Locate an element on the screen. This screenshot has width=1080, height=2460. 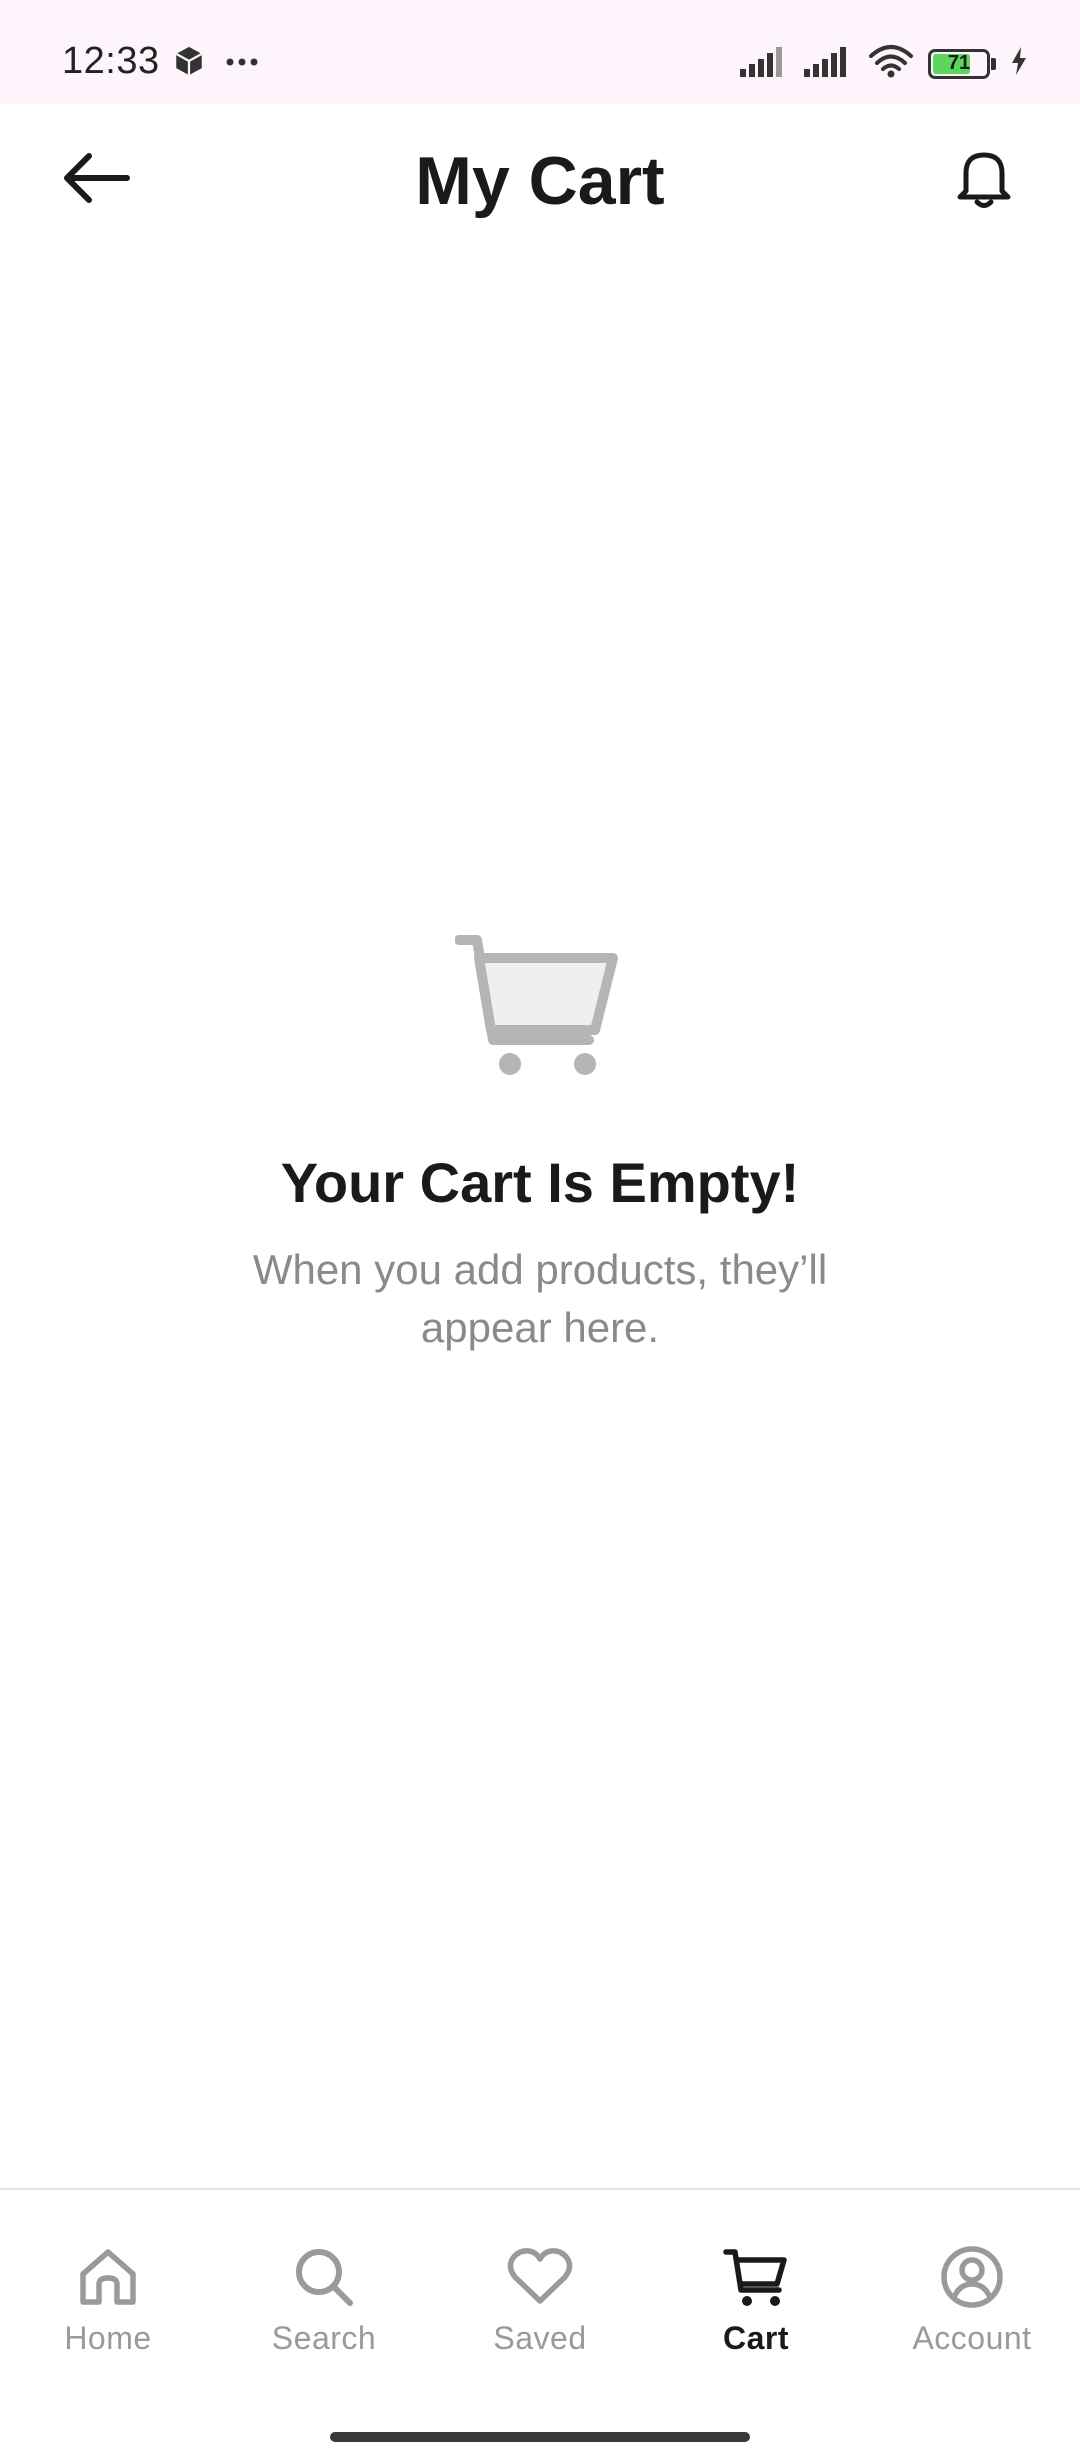
battery-icon: 71 is located at coordinates (962, 63).